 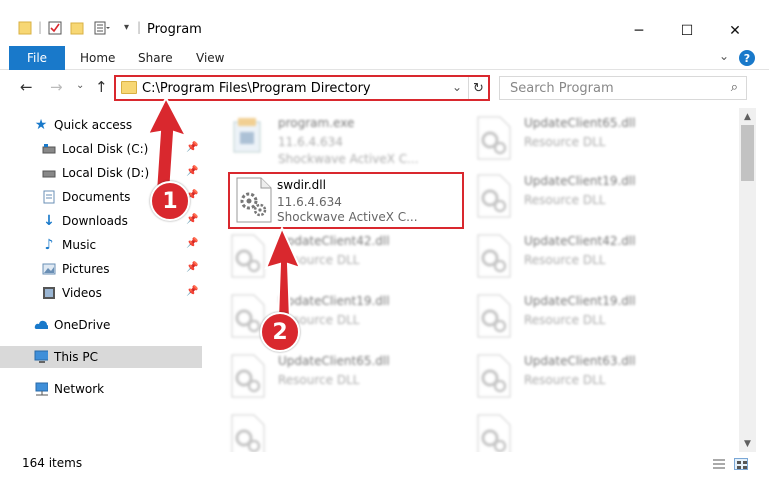 What do you see at coordinates (56, 87) in the screenshot?
I see `forward-arrow-icon: →` at bounding box center [56, 87].